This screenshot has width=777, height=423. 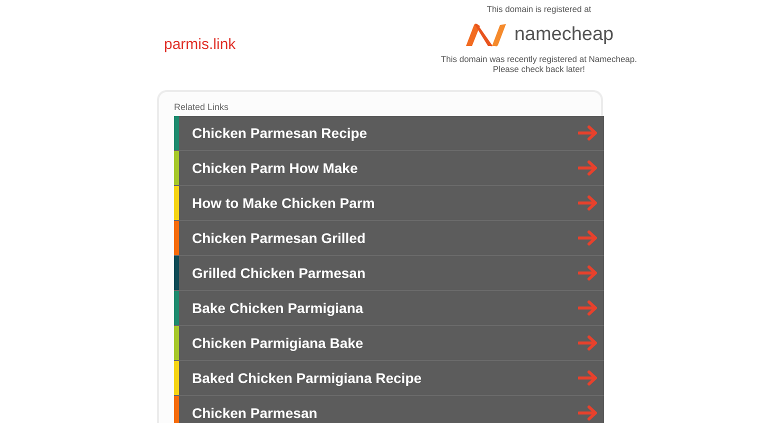 What do you see at coordinates (389, 273) in the screenshot?
I see `related-link: Grilled Chicken Parmesan` at bounding box center [389, 273].